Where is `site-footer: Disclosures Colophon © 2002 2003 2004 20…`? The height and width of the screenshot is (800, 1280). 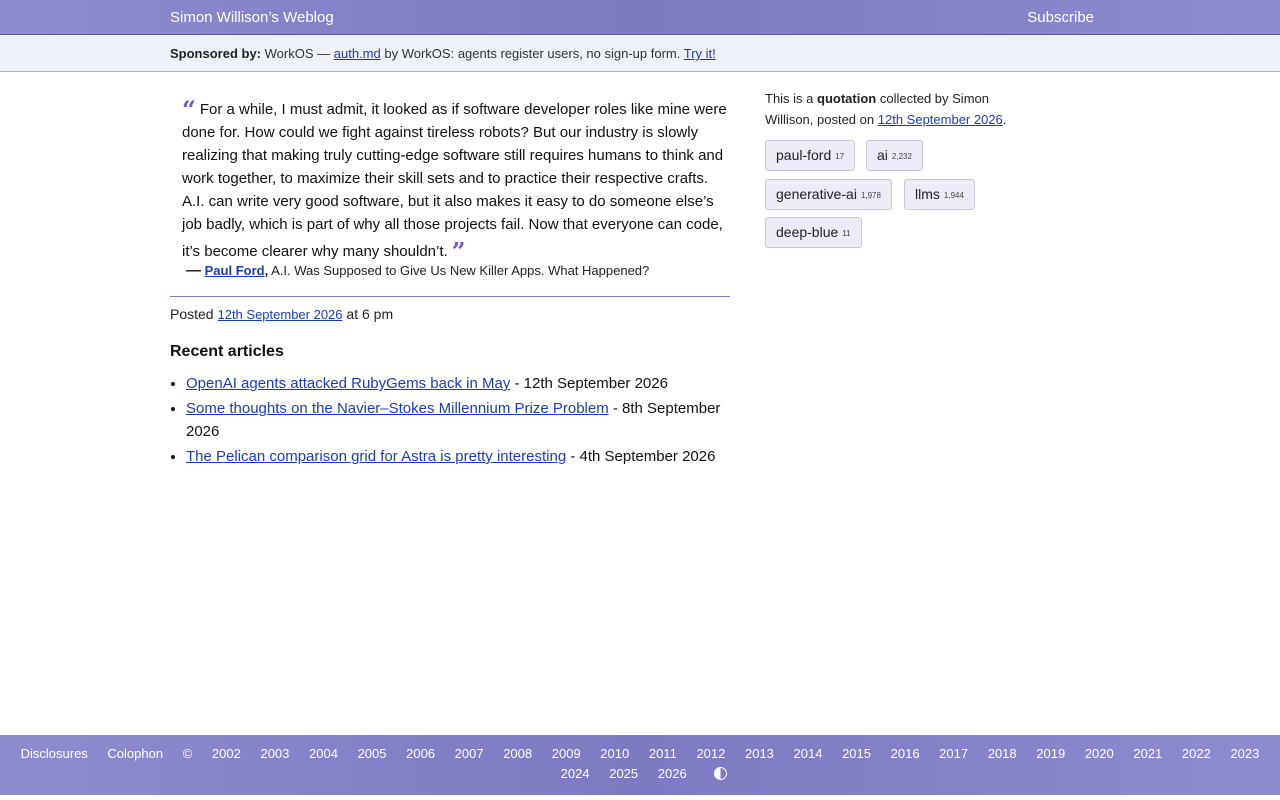
site-footer: Disclosures Colophon © 2002 2003 2004 20… is located at coordinates (640, 765).